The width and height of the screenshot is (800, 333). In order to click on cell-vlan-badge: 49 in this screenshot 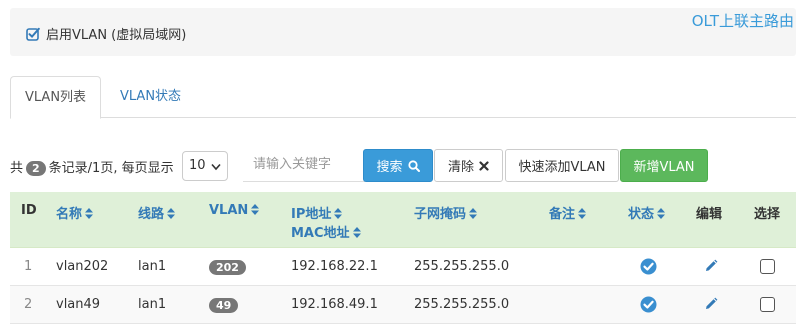, I will do `click(224, 305)`.